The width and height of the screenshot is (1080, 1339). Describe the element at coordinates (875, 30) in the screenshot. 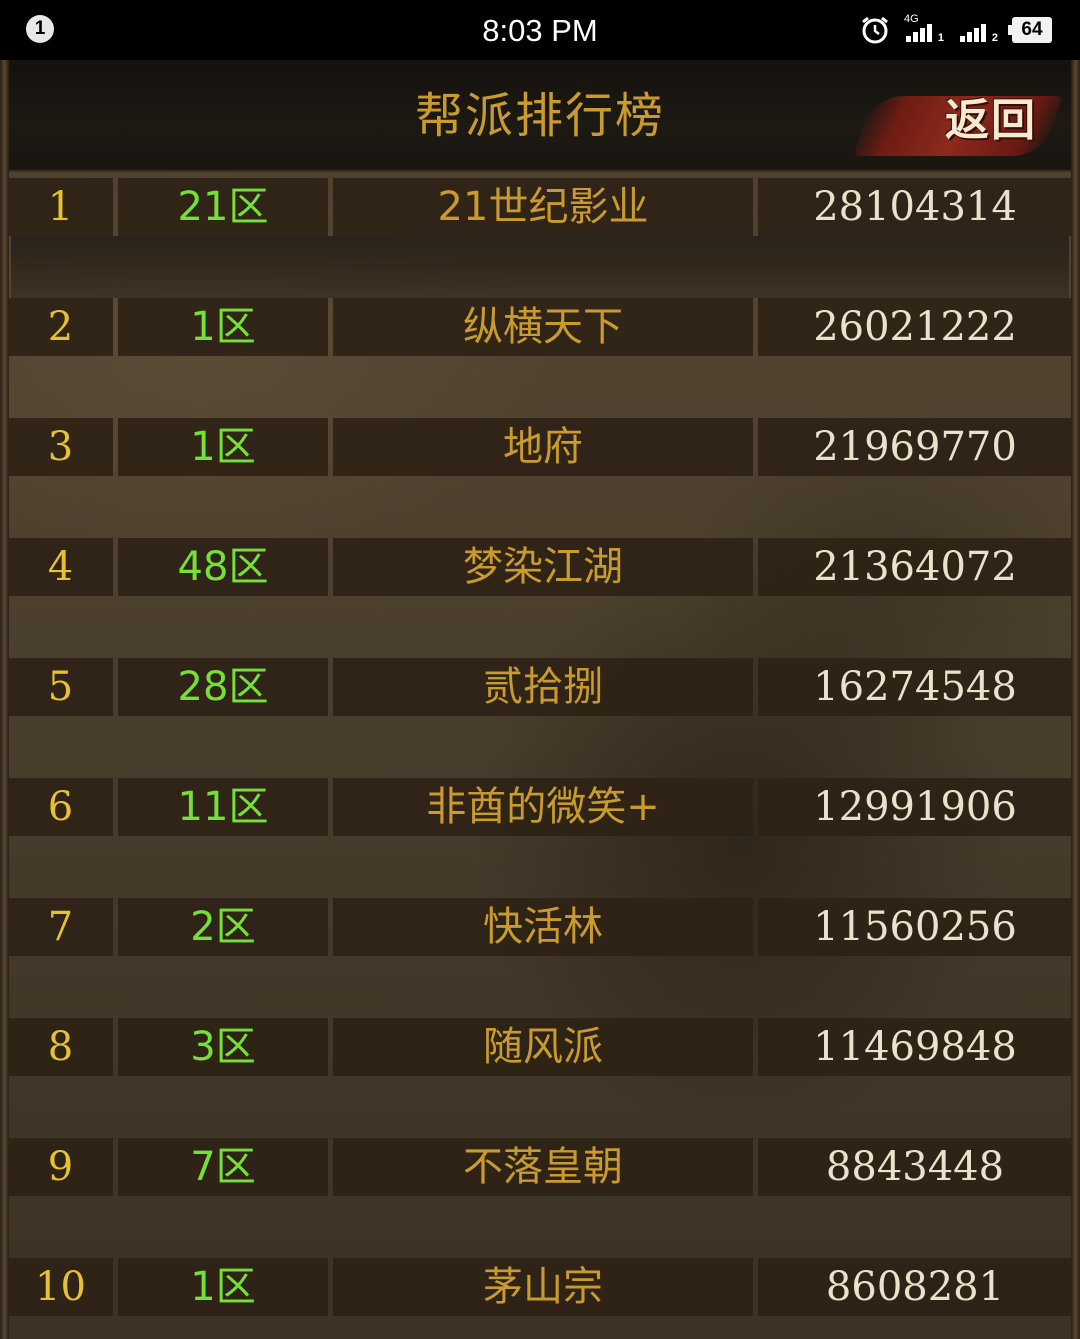

I see `alarm-clock-icon` at that location.